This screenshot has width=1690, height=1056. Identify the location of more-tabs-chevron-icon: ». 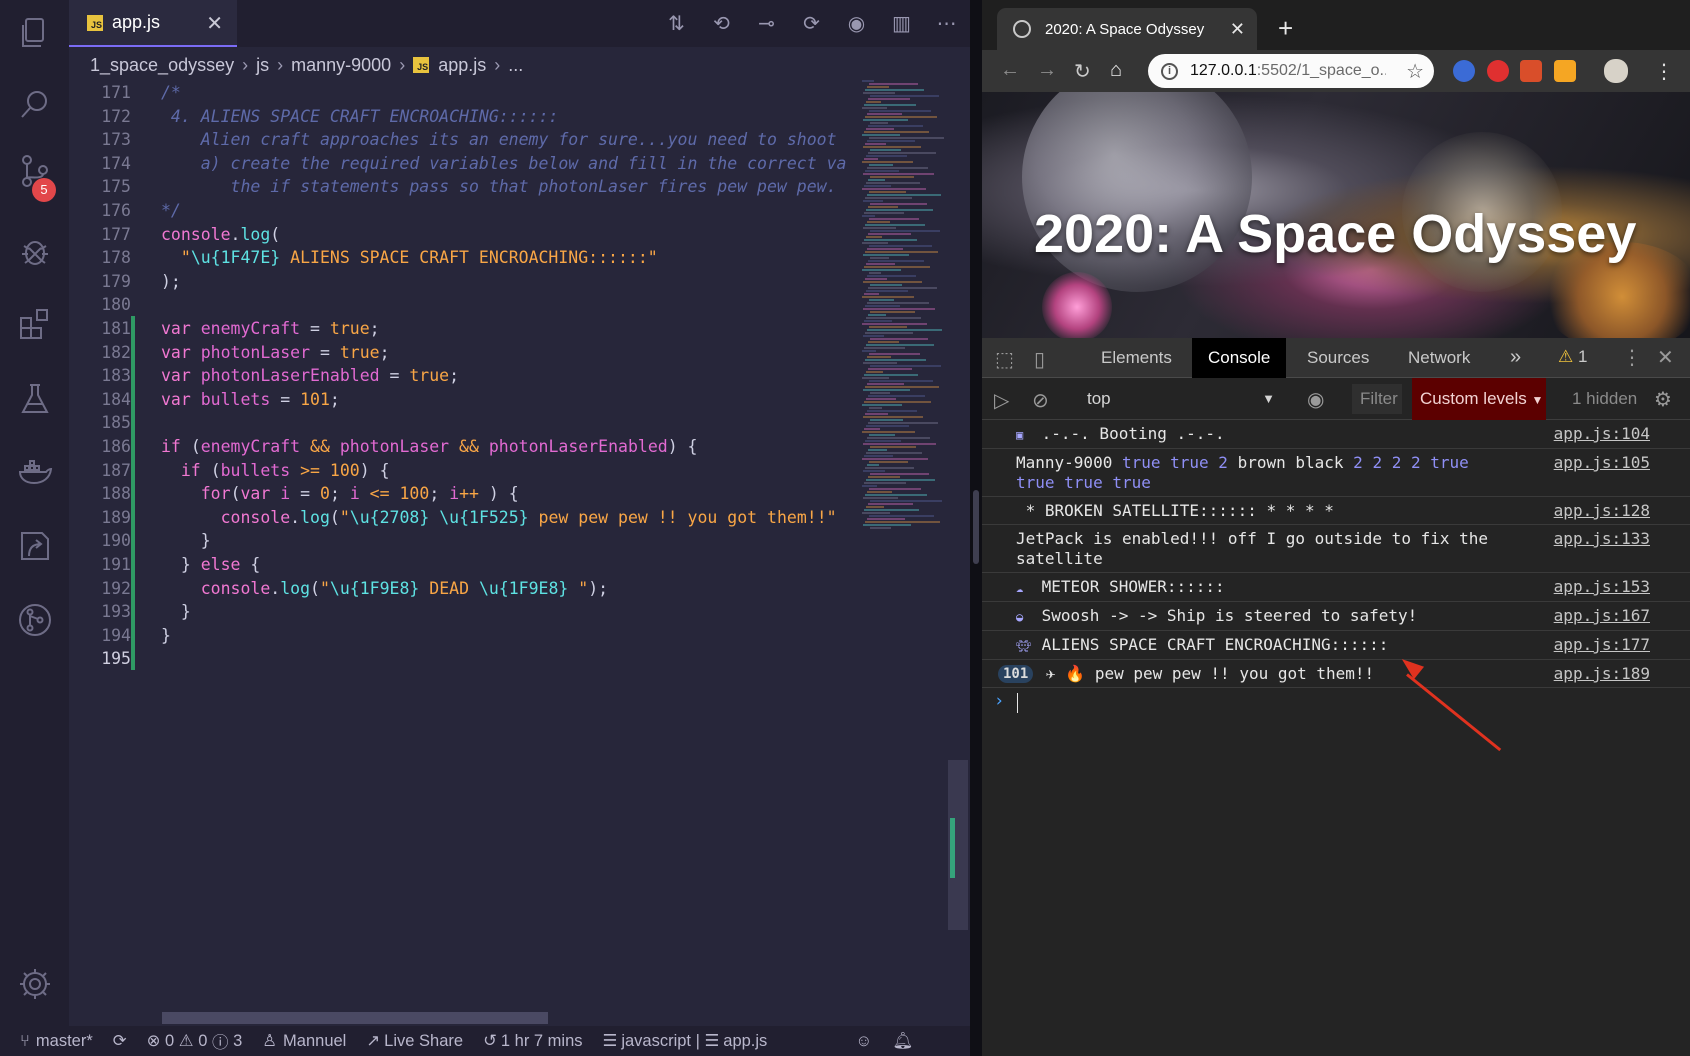
(1515, 357).